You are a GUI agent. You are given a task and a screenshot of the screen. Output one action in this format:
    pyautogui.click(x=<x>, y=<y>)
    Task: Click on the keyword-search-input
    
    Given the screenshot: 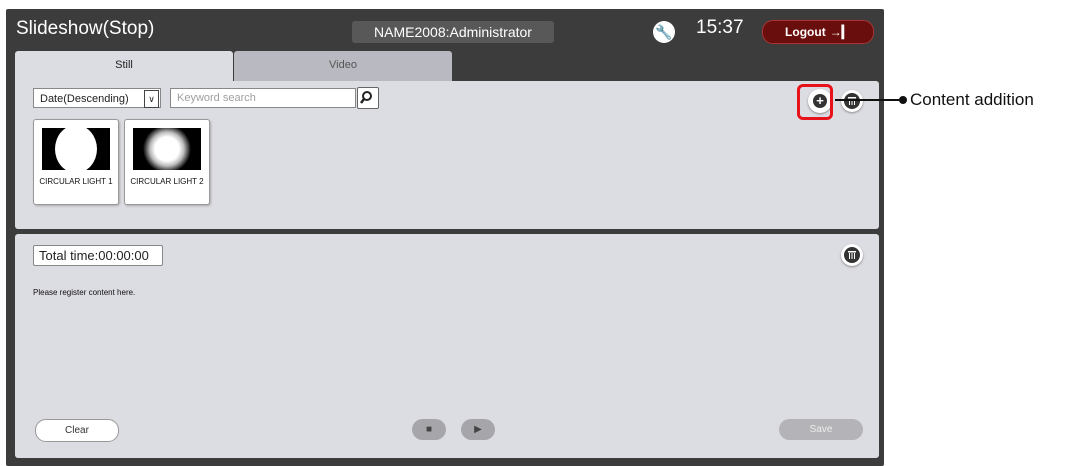 What is the action you would take?
    pyautogui.click(x=263, y=98)
    